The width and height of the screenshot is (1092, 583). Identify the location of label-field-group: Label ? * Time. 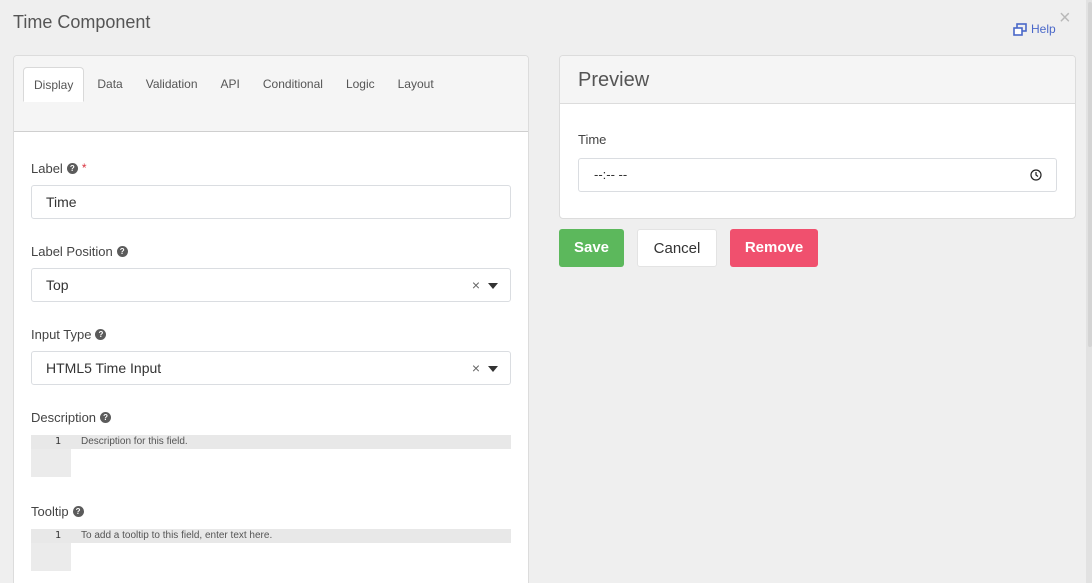
(271, 189).